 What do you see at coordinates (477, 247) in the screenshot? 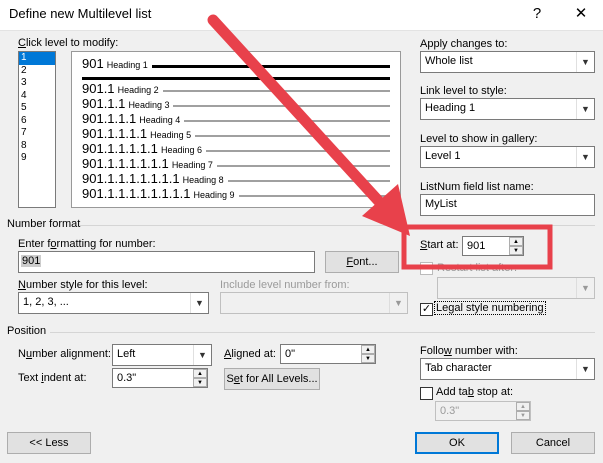
I see `annotation-highlight-box` at bounding box center [477, 247].